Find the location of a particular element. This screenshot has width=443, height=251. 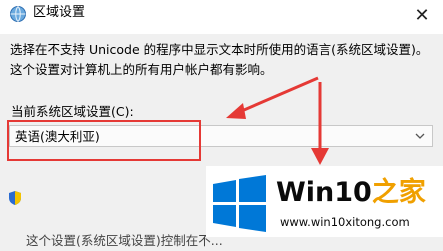

windows-logo-icon is located at coordinates (239, 203).